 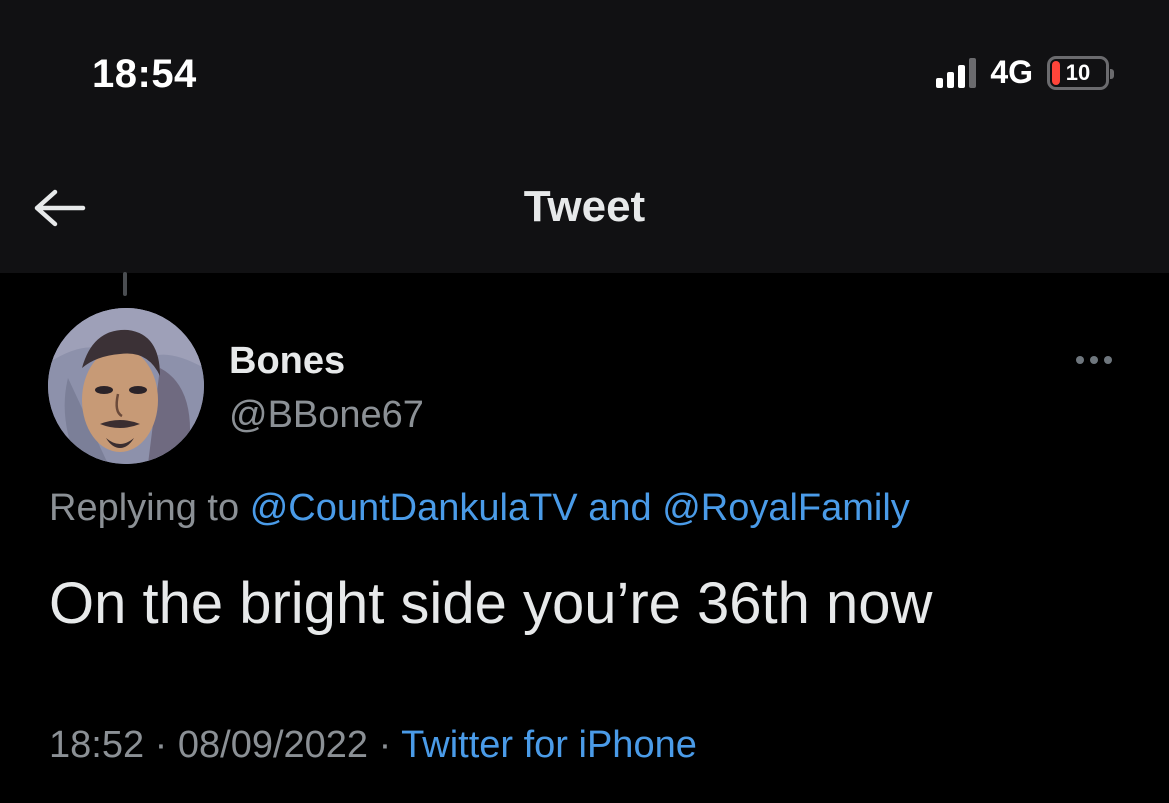 I want to click on mention-link-royalfamily: @RoyalFamily, so click(x=786, y=508).